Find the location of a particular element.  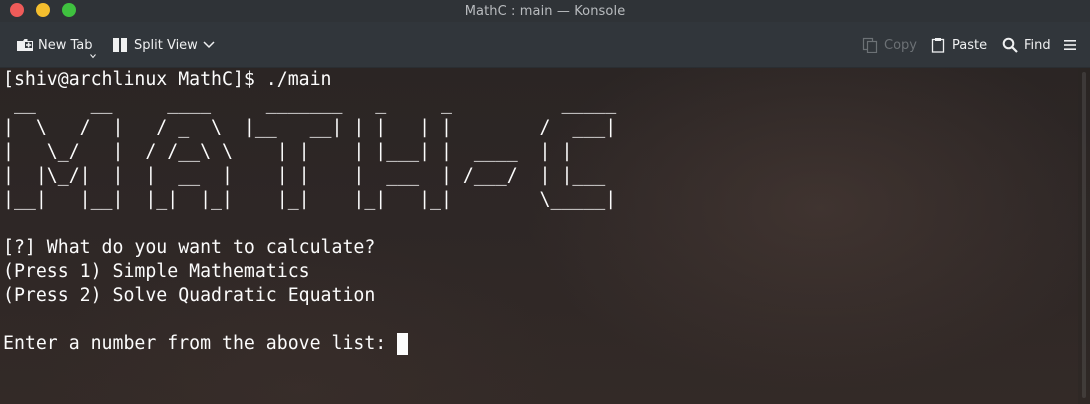

ascii-art-line: | \_/ | / /__\ \ | | | |___| | ____ | | is located at coordinates (288, 151).